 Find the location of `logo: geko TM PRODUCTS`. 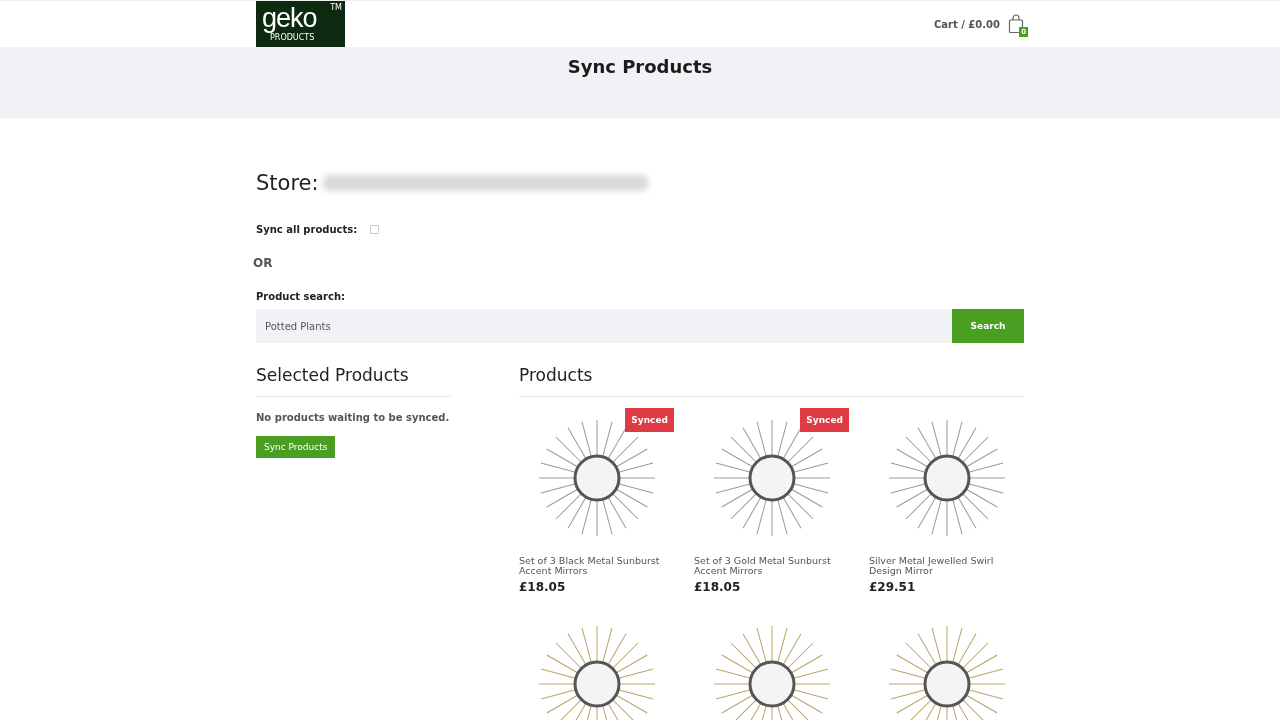

logo: geko TM PRODUCTS is located at coordinates (300, 24).